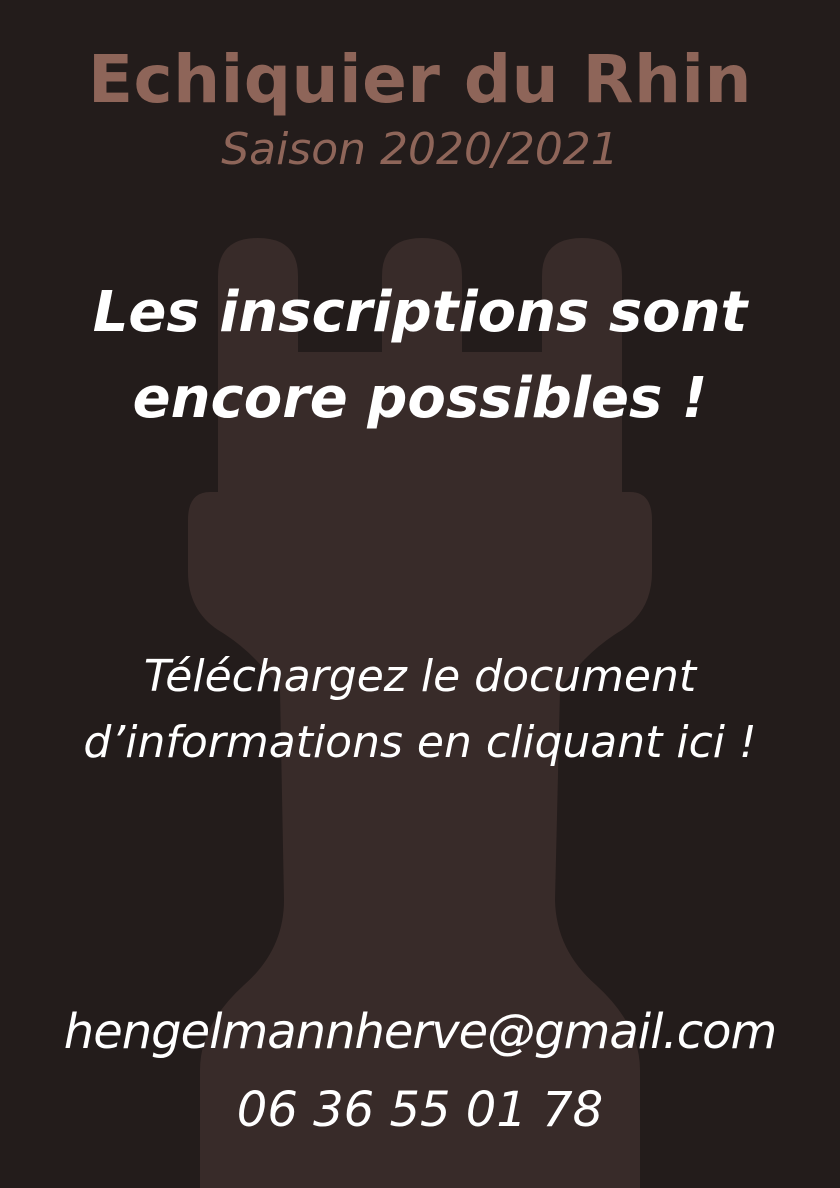 The image size is (840, 1188). Describe the element at coordinates (420, 398) in the screenshot. I see `headline-line-2: encore possibles !` at that location.